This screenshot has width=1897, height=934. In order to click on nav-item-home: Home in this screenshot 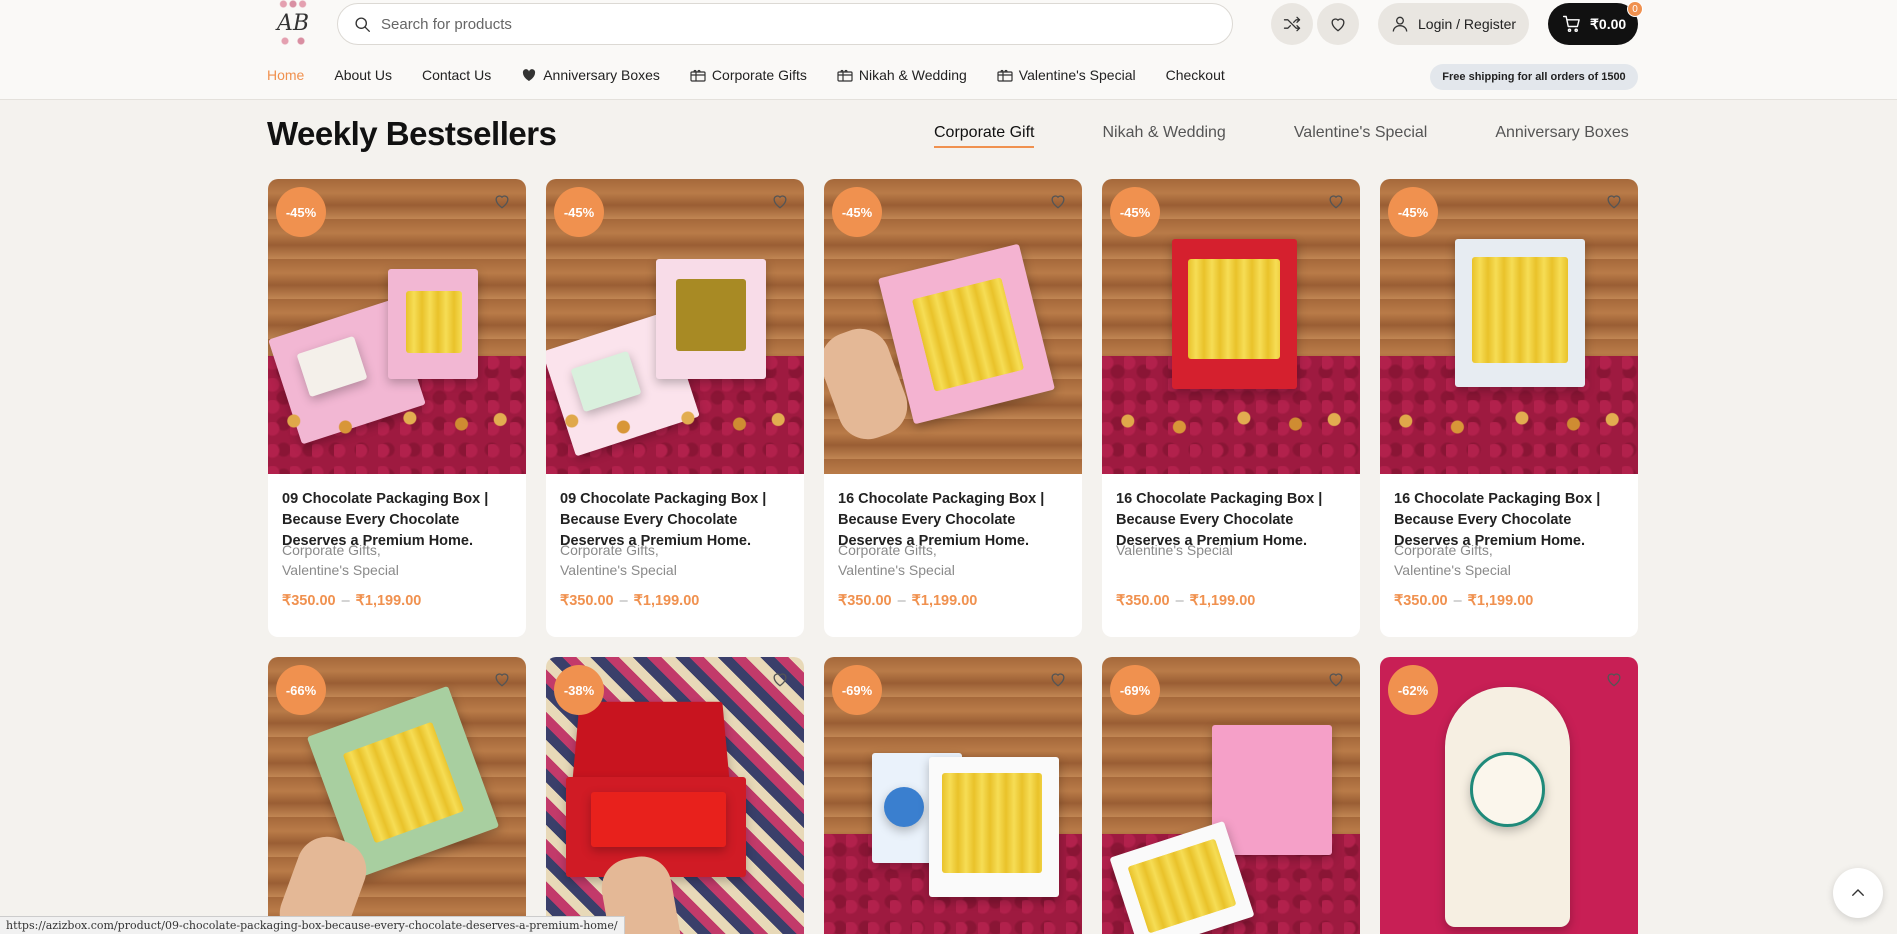, I will do `click(285, 75)`.